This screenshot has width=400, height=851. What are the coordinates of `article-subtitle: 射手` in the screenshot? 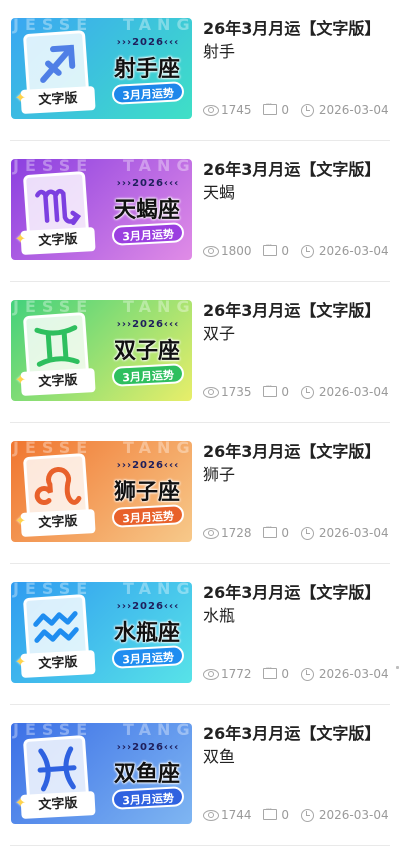 It's located at (293, 52).